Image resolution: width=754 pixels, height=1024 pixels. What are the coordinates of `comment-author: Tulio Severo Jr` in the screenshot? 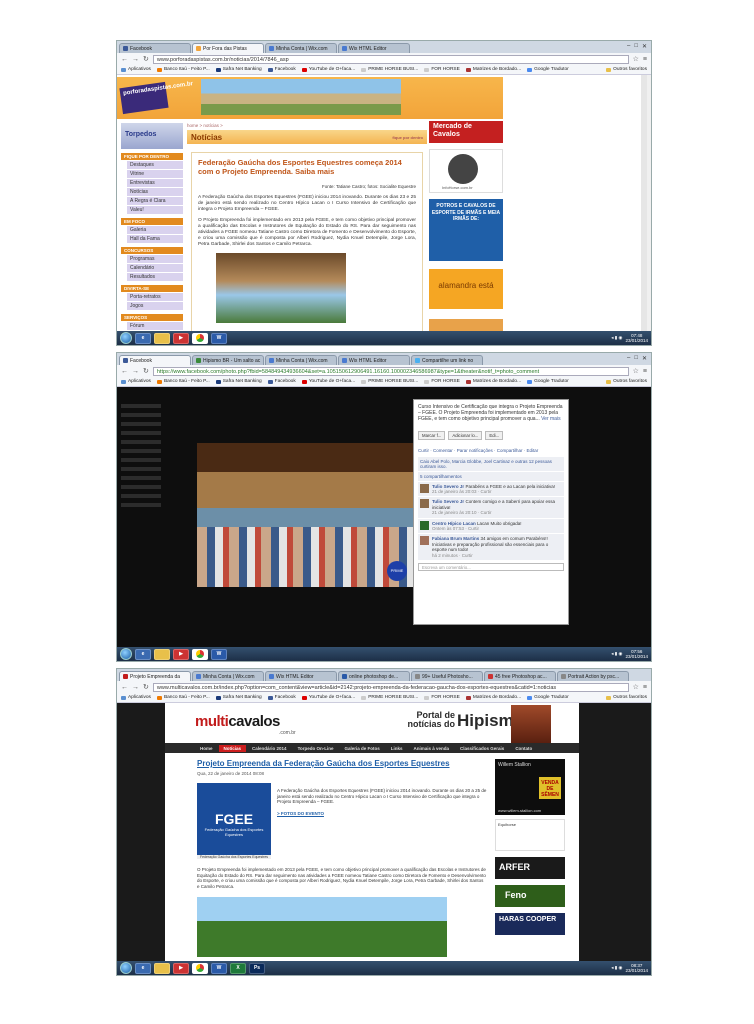 It's located at (448, 501).